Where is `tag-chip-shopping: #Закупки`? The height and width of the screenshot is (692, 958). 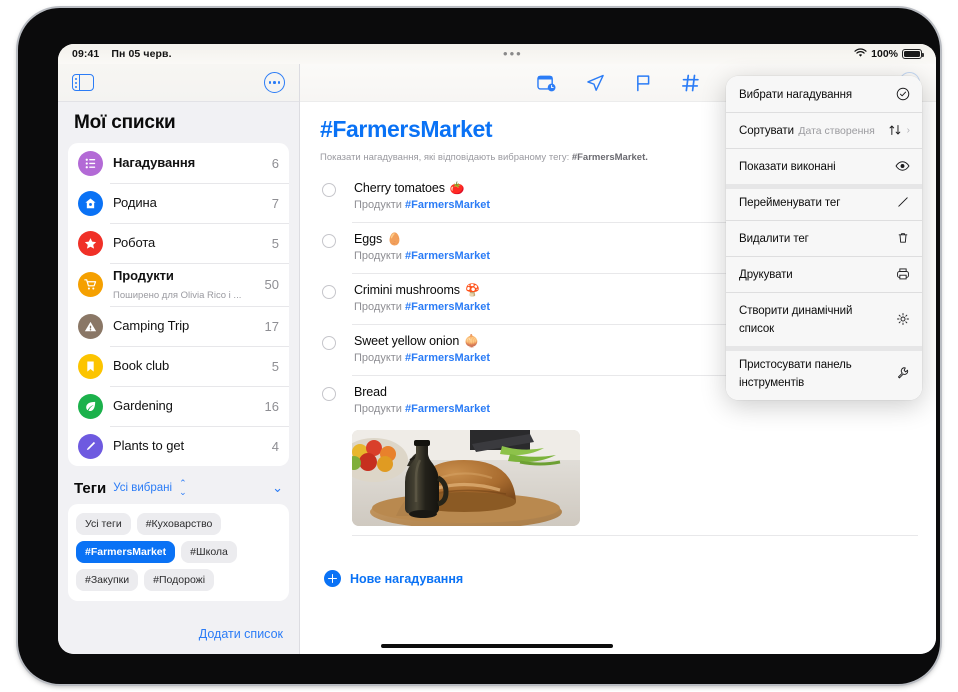 tag-chip-shopping: #Закупки is located at coordinates (107, 580).